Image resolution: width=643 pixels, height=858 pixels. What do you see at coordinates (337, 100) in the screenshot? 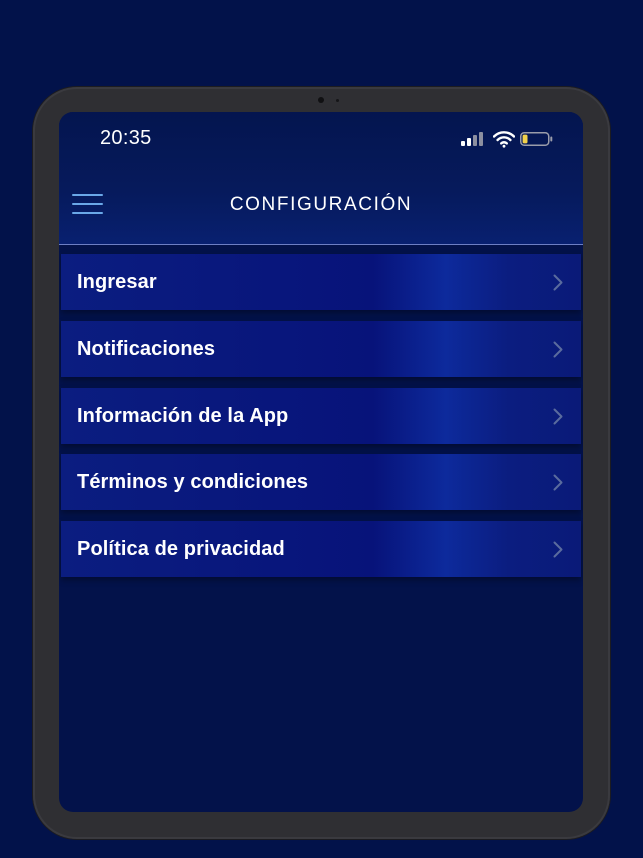
I see `ambient-sensor` at bounding box center [337, 100].